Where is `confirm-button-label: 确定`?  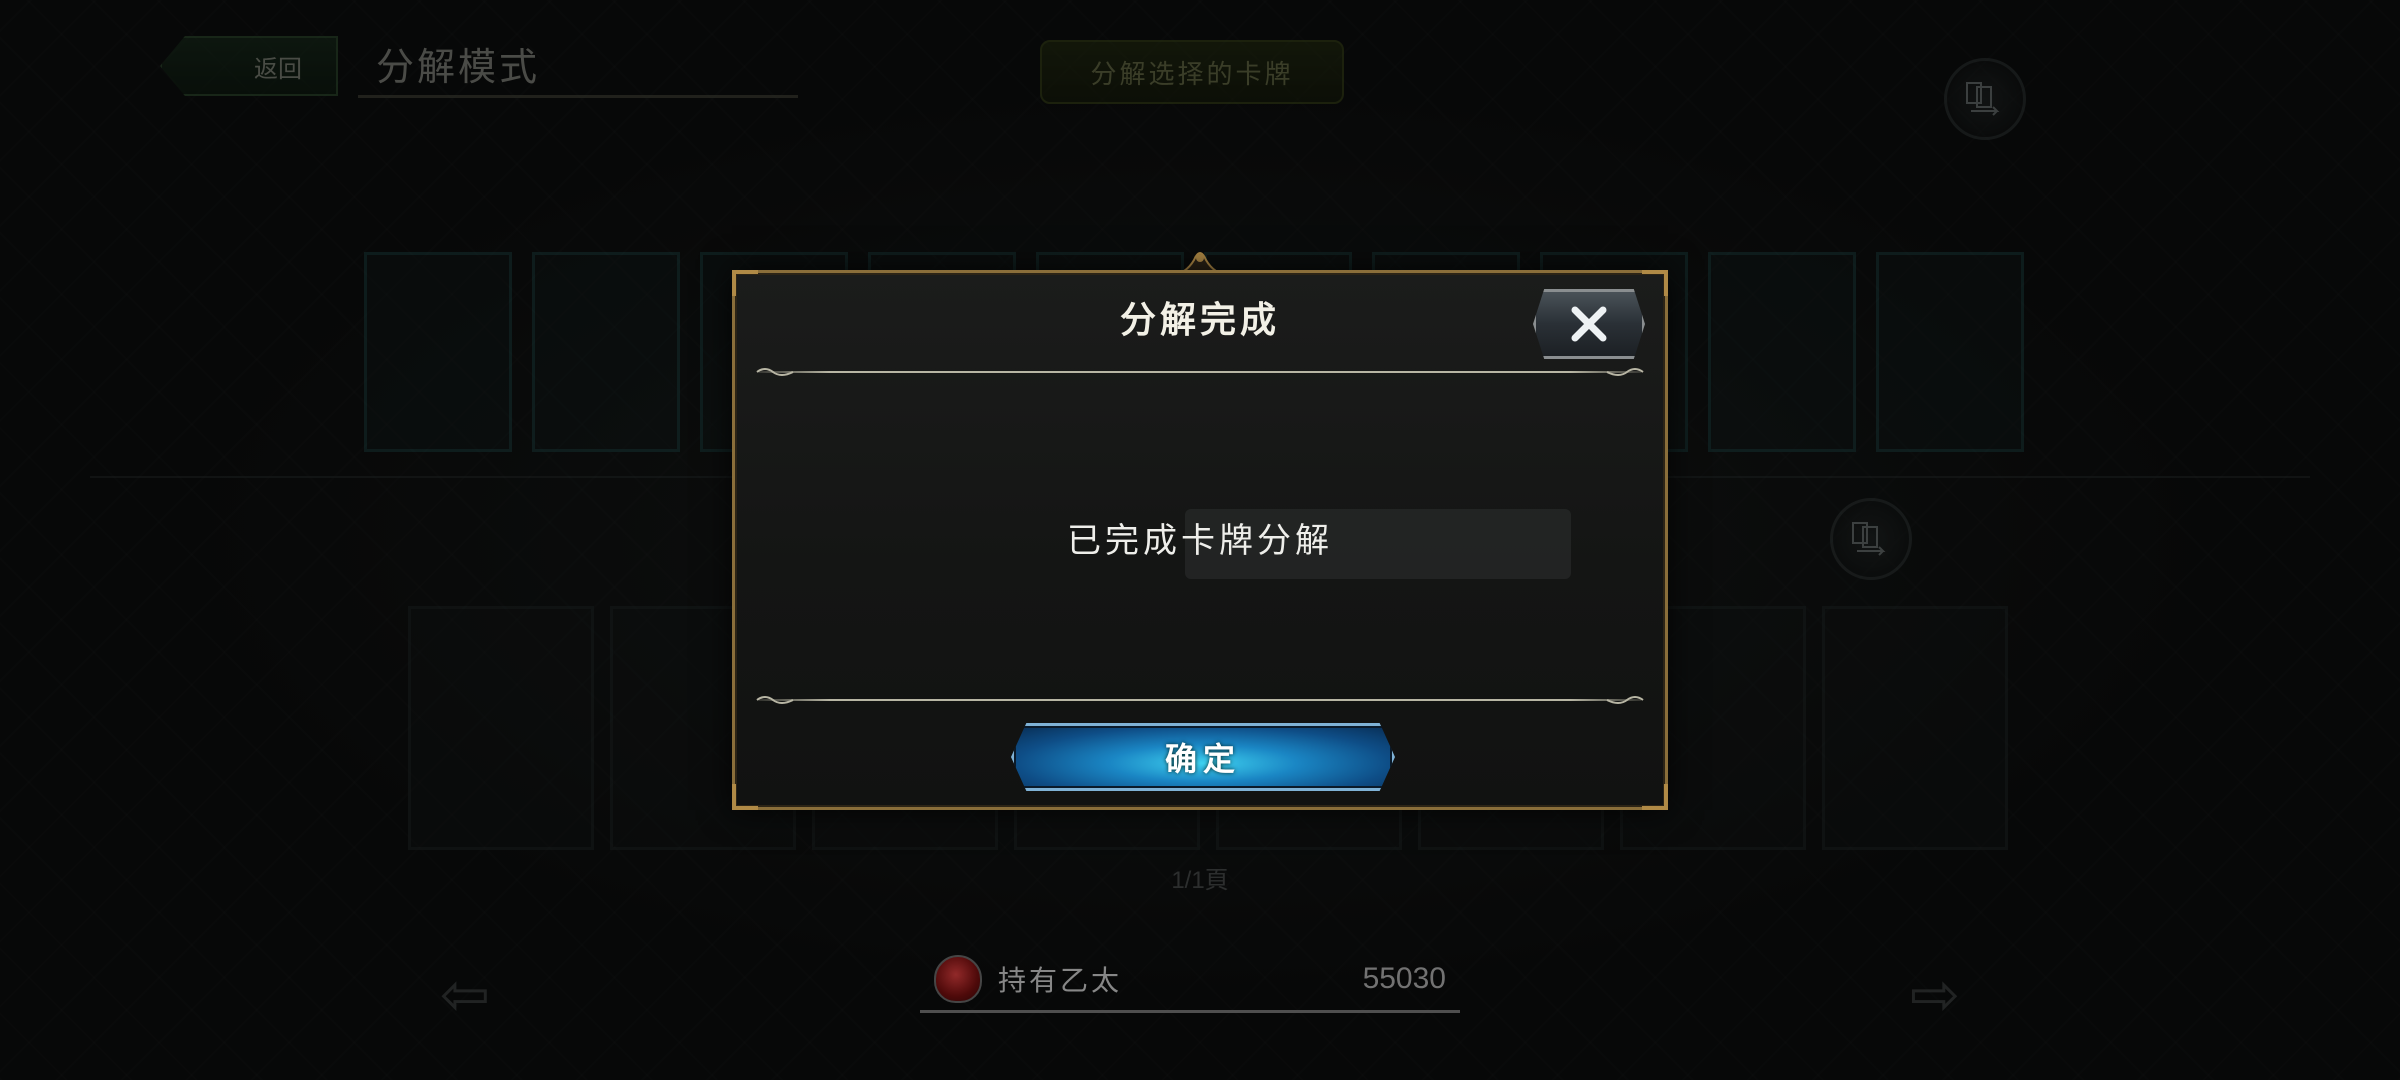 confirm-button-label: 确定 is located at coordinates (1202, 759).